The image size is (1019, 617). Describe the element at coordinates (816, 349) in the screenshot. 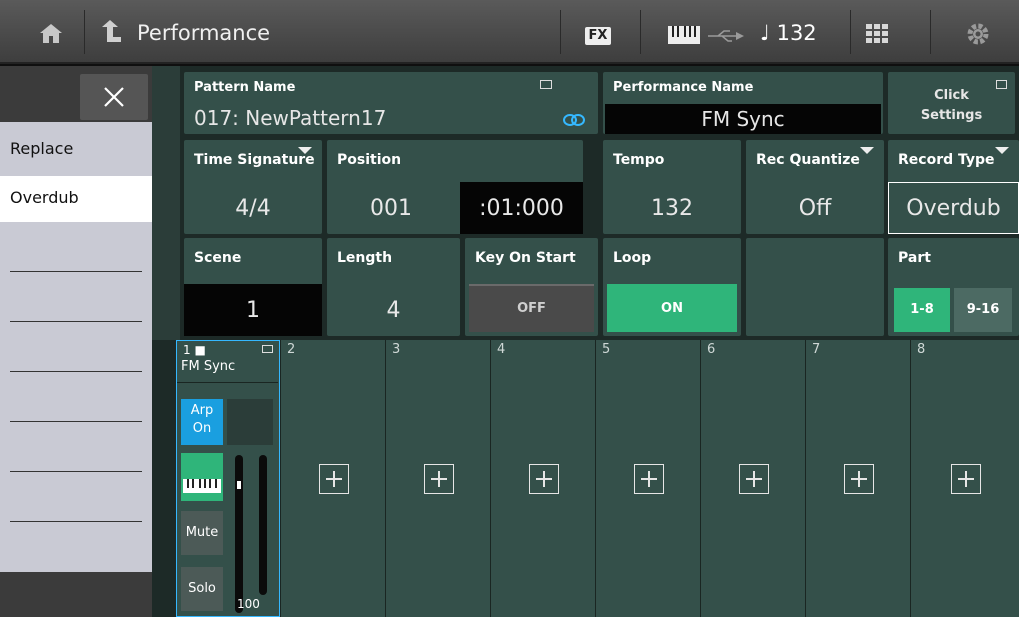

I see `part-number: 7` at that location.